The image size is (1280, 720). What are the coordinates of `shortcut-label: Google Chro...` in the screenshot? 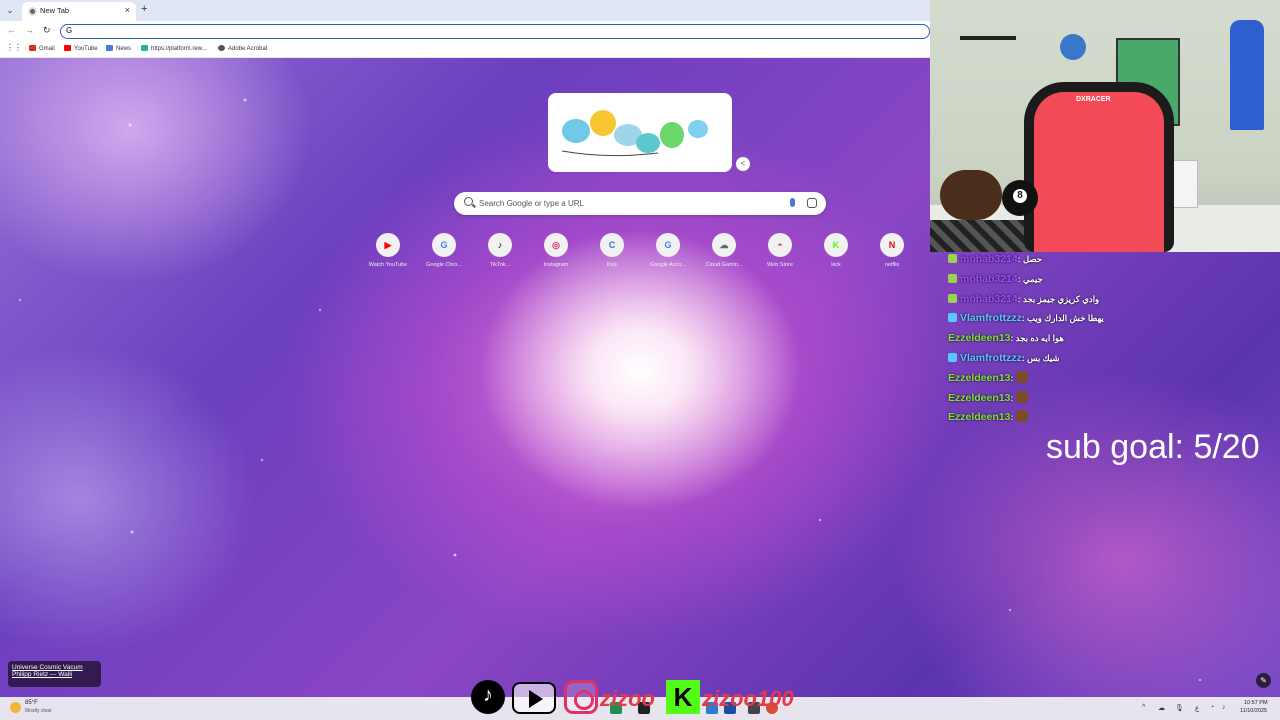 It's located at (444, 265).